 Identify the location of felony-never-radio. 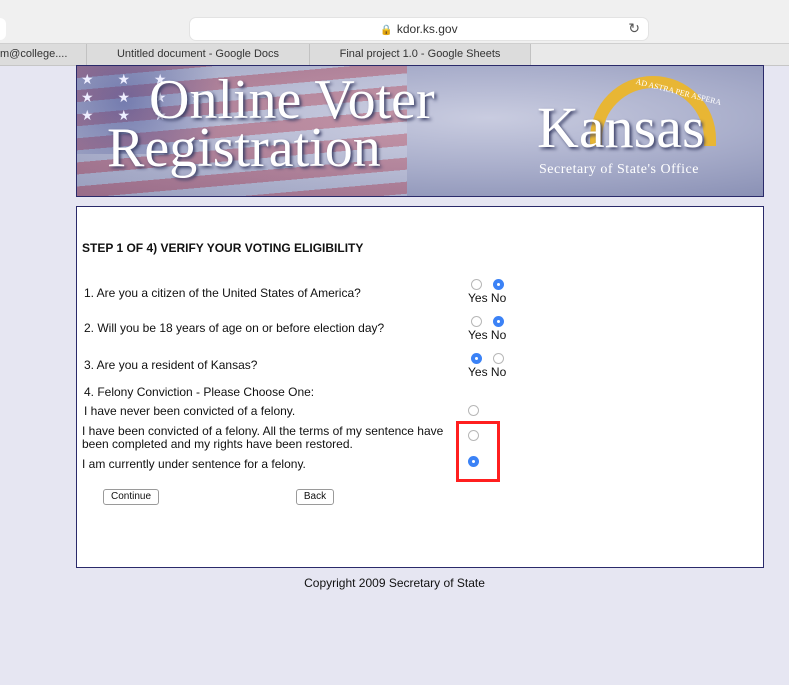
(473, 410).